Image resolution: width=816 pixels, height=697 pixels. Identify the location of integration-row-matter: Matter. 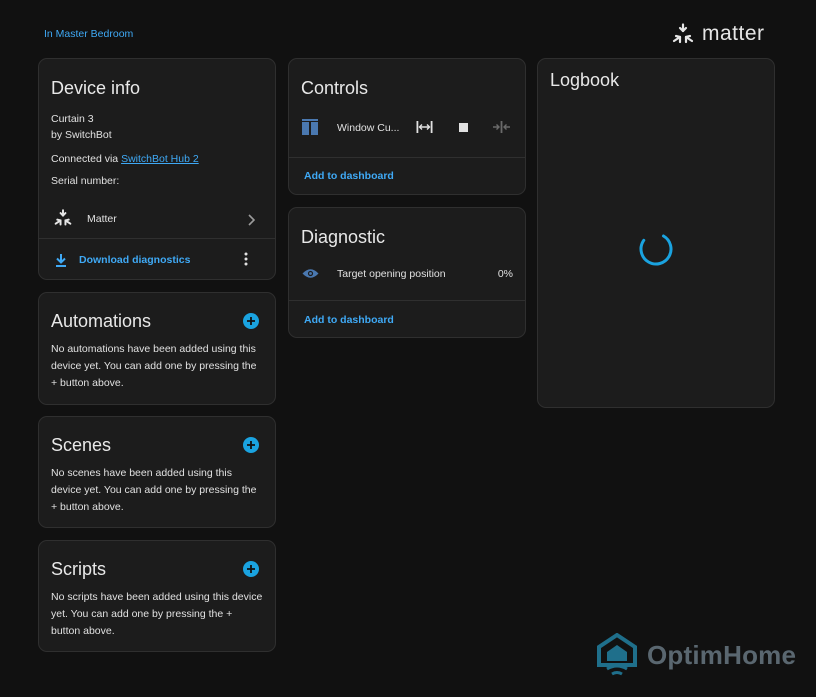
(157, 220).